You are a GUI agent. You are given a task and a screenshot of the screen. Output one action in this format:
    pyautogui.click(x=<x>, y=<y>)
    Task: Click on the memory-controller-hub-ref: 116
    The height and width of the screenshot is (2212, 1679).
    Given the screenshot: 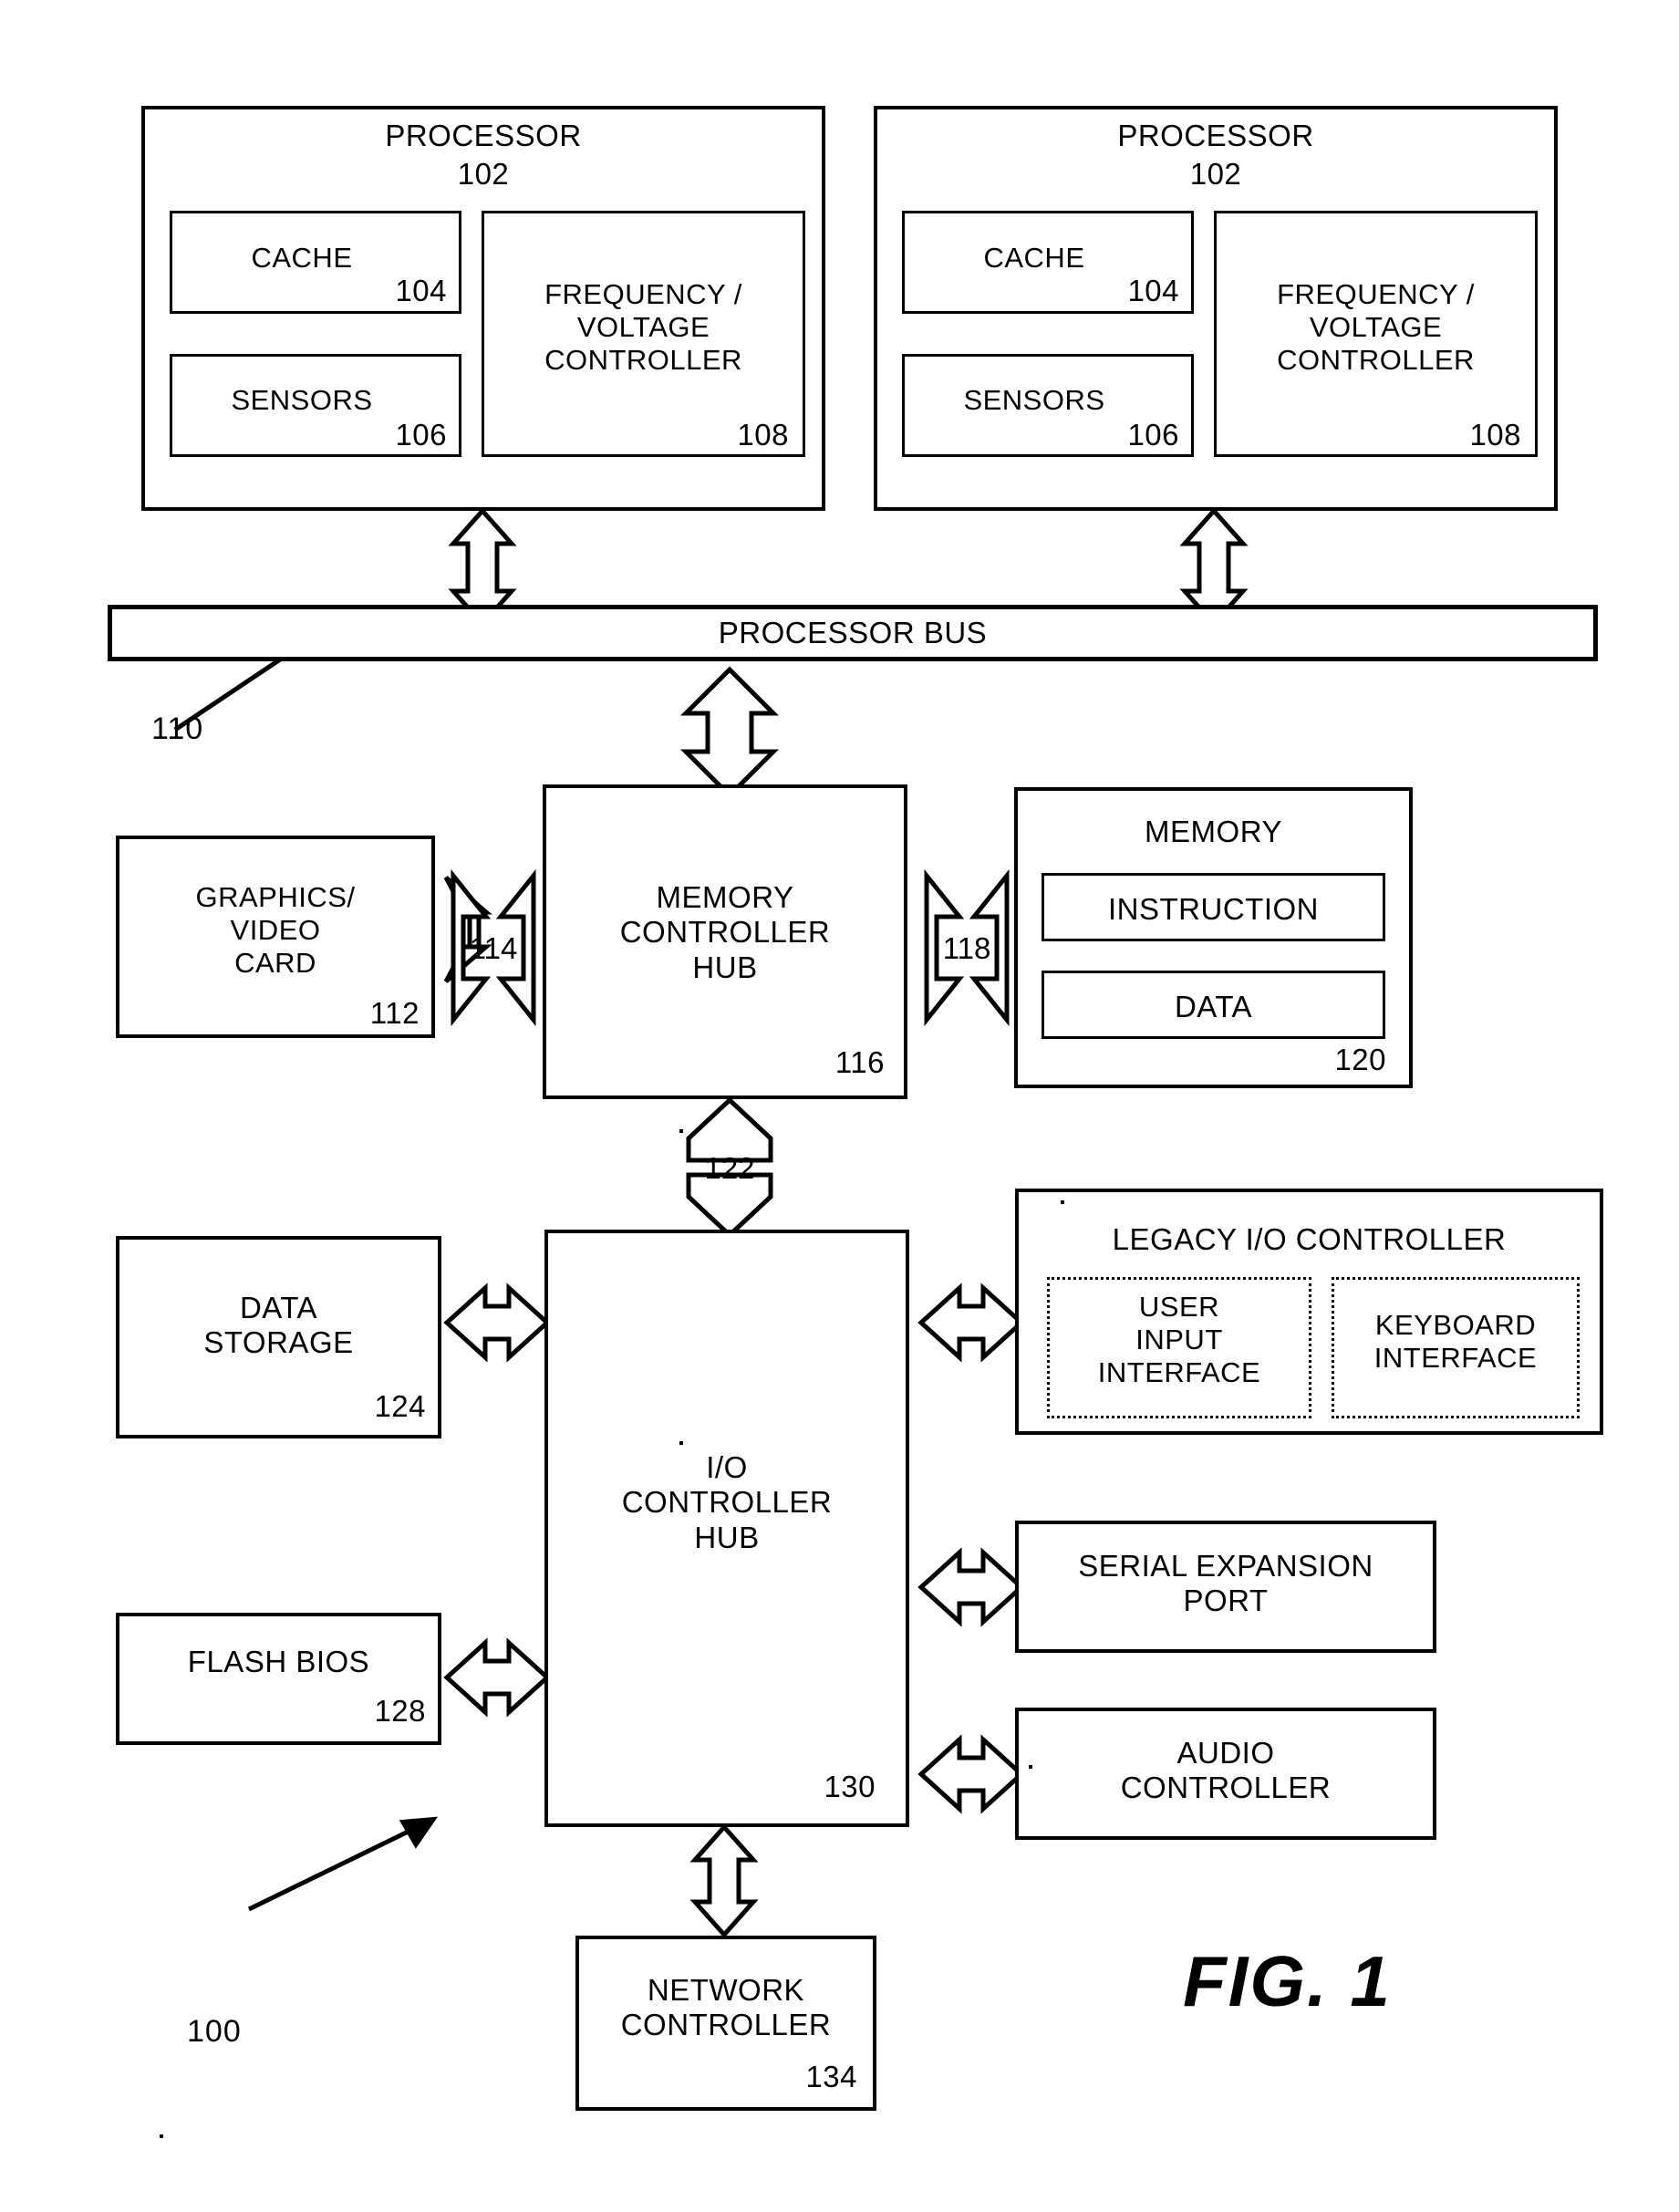 What is the action you would take?
    pyautogui.click(x=860, y=1062)
    